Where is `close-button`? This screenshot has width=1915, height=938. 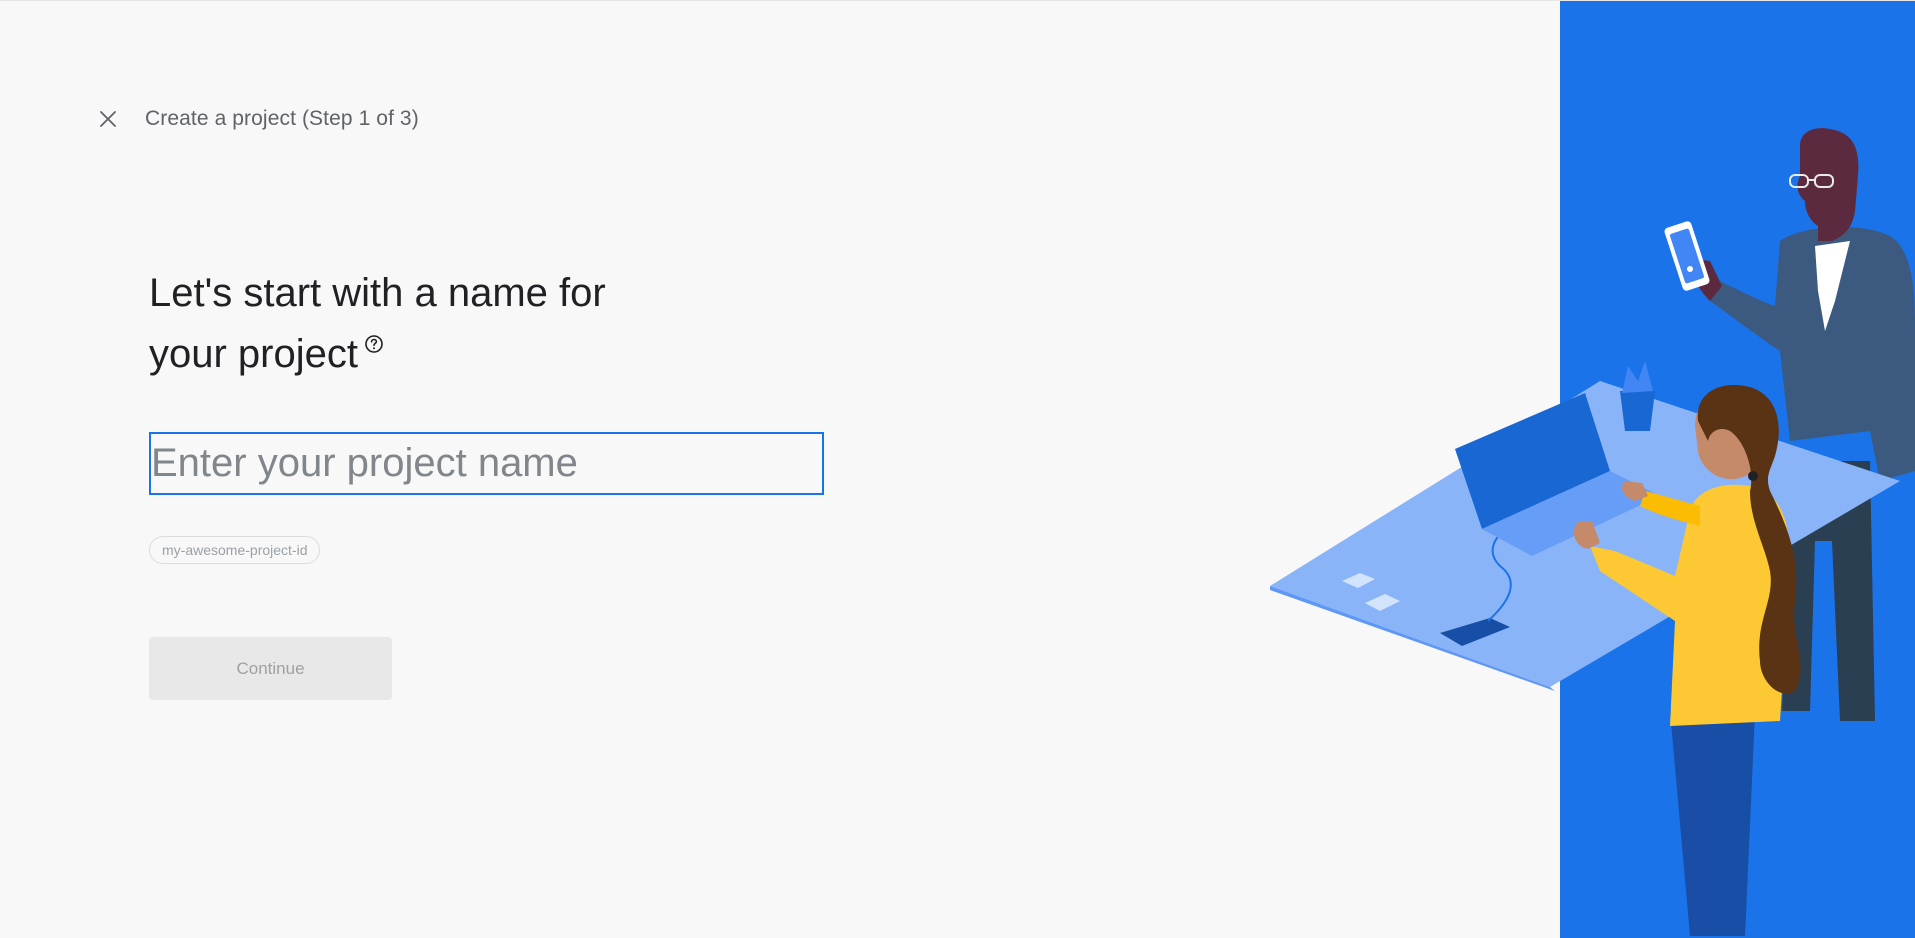
close-button is located at coordinates (108, 119).